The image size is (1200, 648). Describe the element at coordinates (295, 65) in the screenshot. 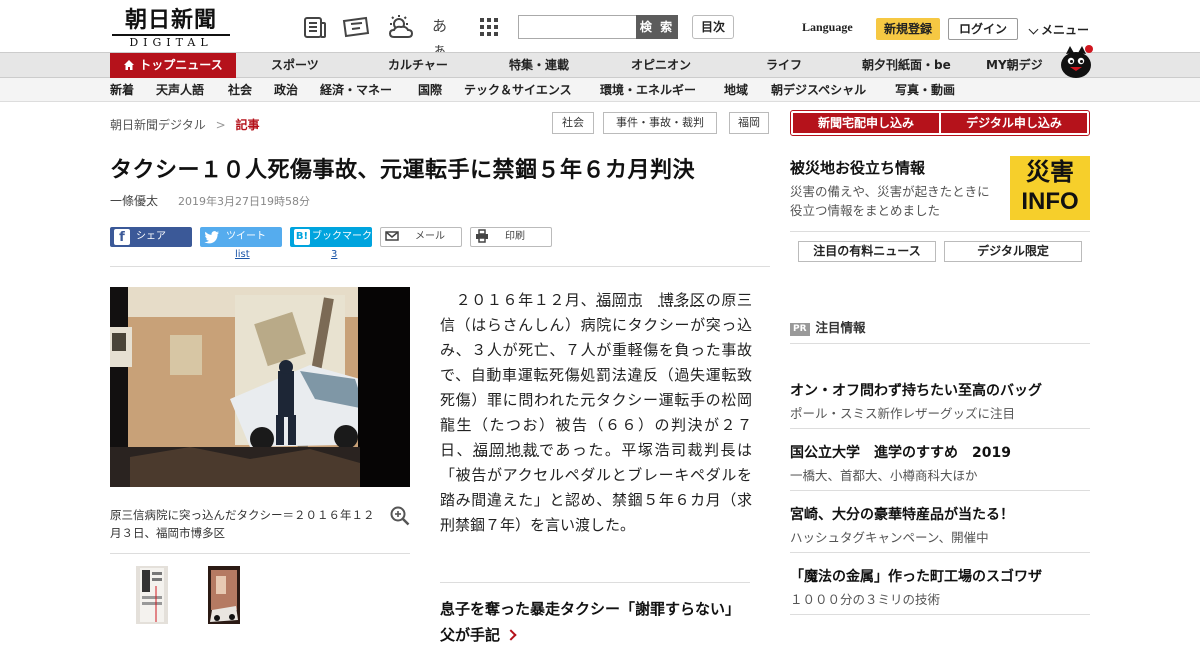

I see `nav-item-sports: スポーツ` at that location.